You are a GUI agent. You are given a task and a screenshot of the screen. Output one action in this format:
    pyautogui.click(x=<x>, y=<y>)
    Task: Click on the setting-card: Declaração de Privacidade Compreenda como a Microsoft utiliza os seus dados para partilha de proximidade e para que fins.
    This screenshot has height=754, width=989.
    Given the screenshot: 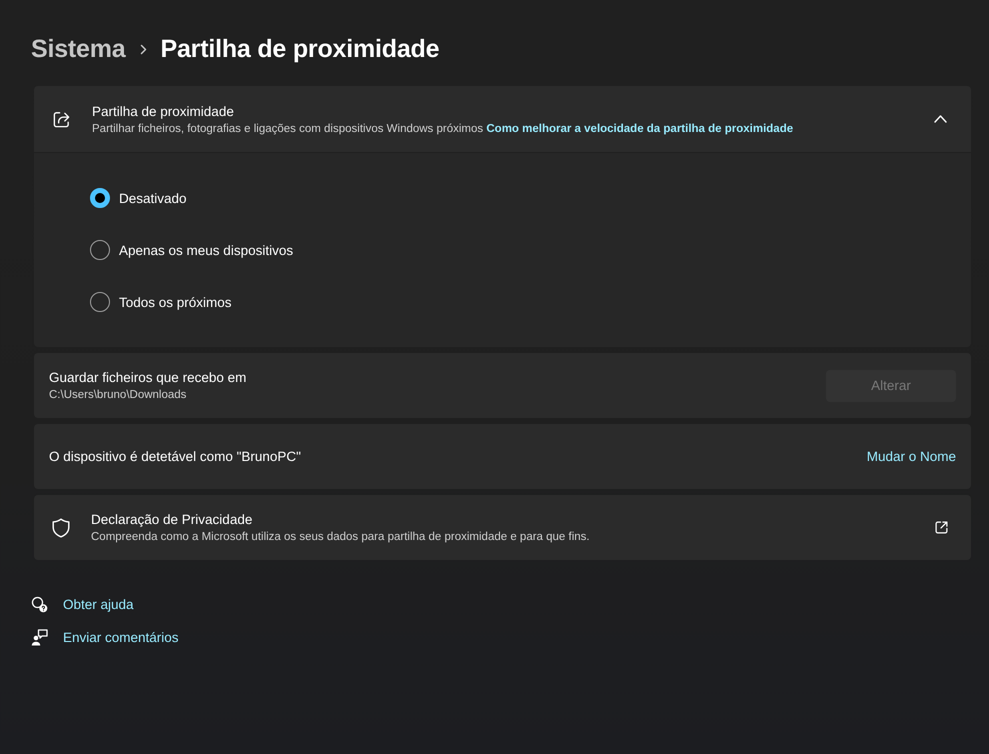 What is the action you would take?
    pyautogui.click(x=502, y=527)
    